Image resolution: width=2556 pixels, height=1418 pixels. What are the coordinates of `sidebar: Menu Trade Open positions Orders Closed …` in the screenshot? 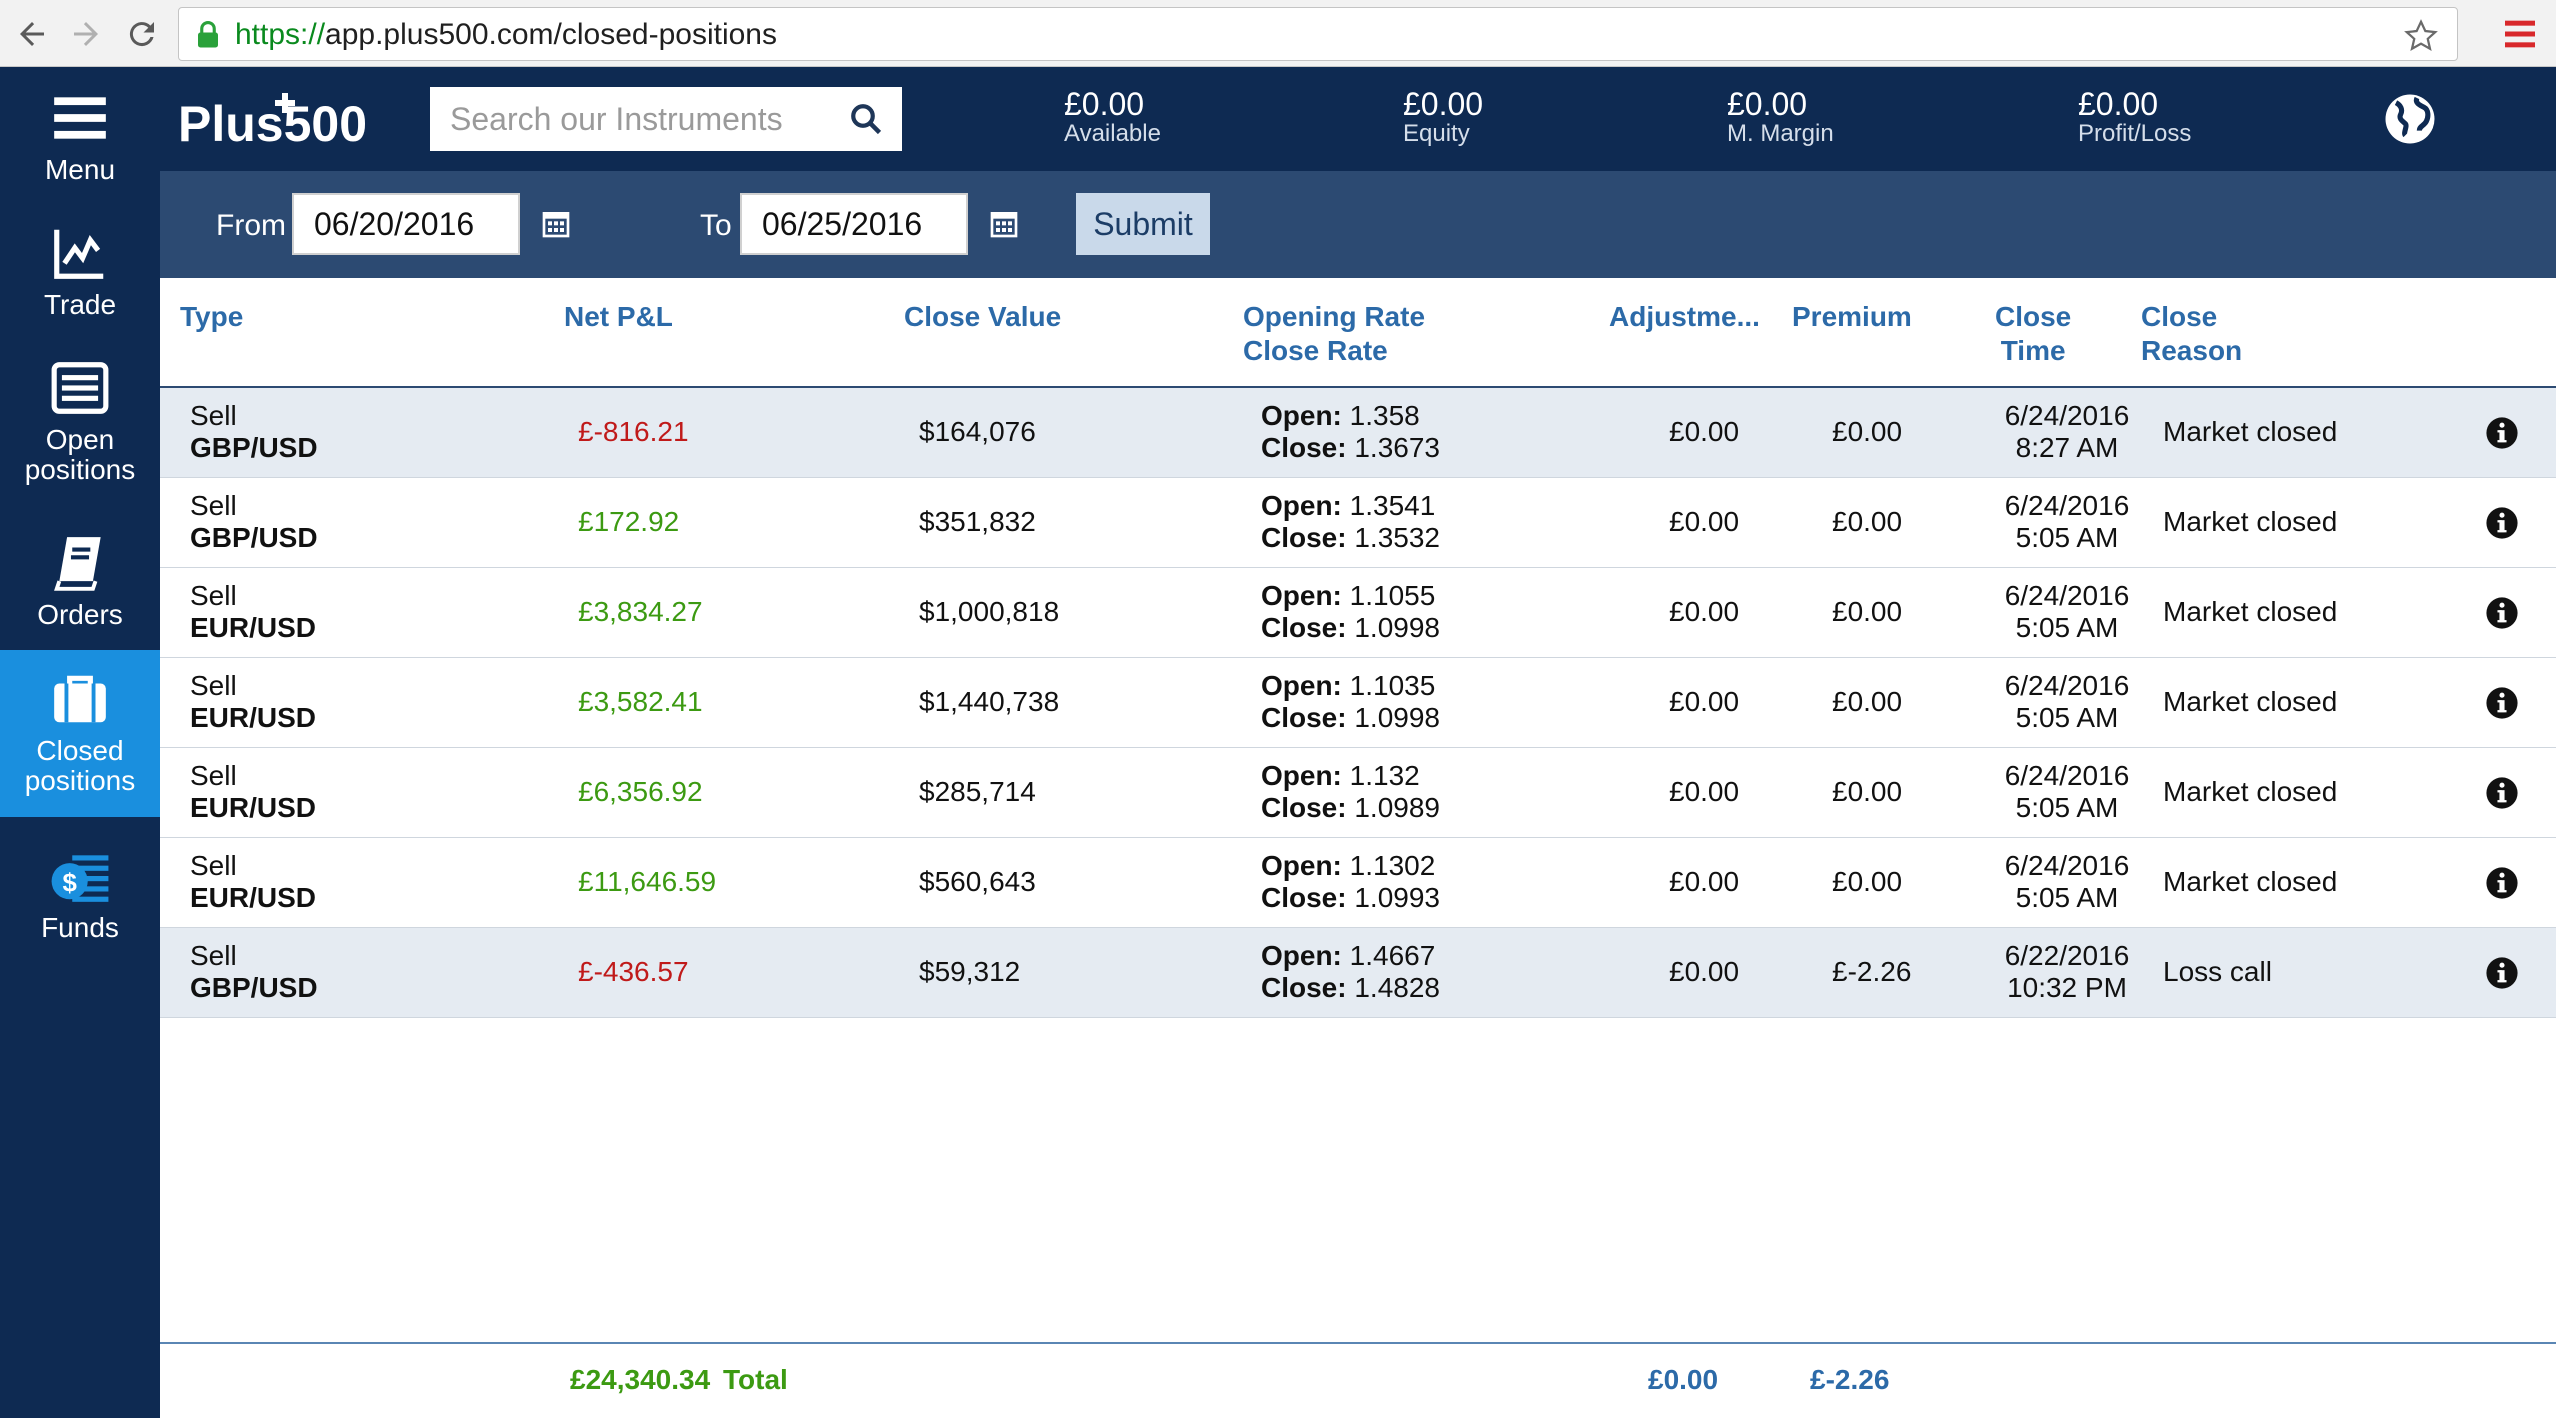 It's located at (80, 742).